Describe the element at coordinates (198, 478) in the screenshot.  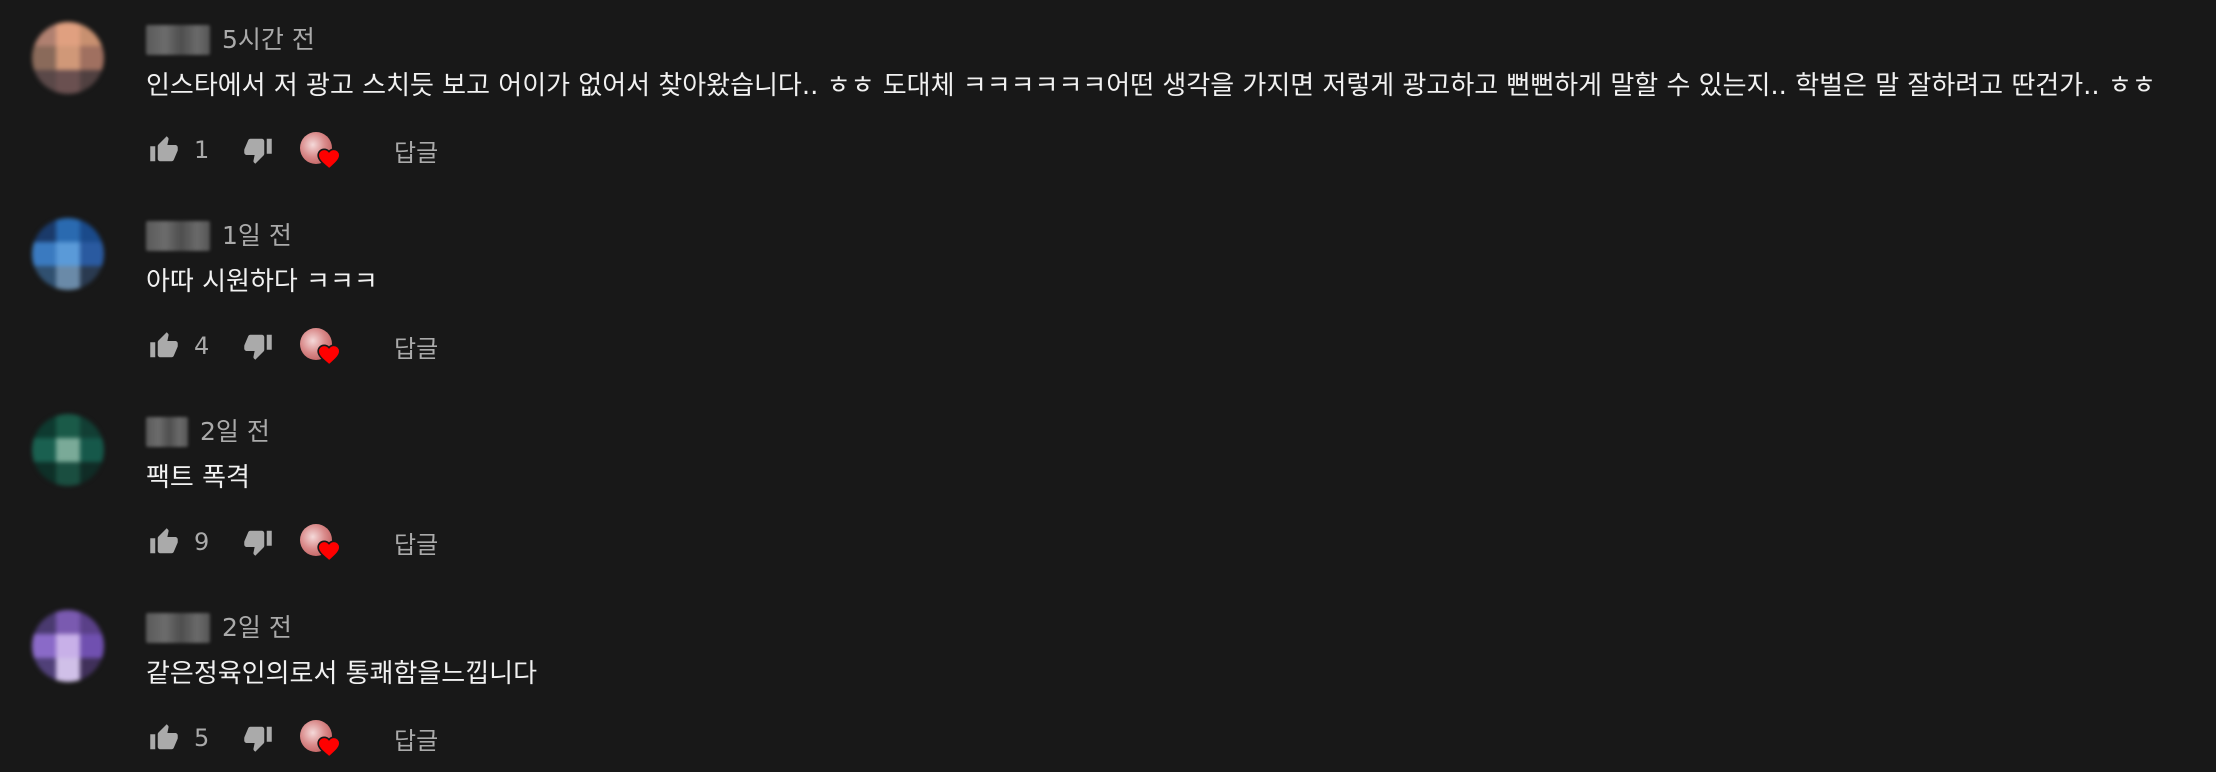
I see `comment-text: 팩트 폭격` at that location.